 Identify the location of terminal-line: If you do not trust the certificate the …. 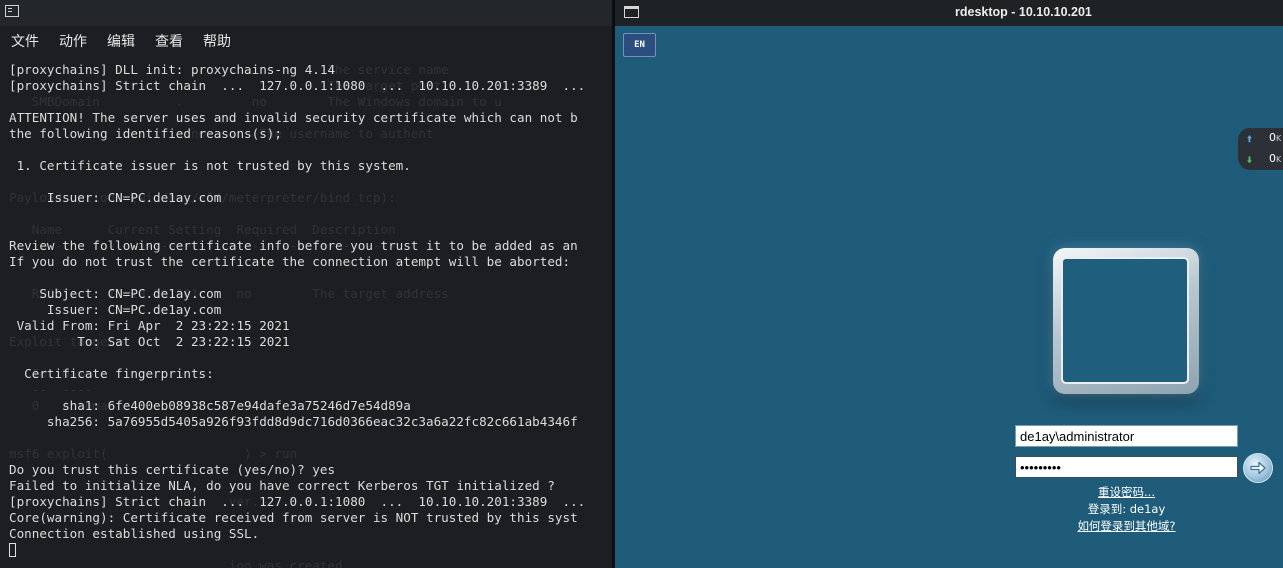
(290, 261).